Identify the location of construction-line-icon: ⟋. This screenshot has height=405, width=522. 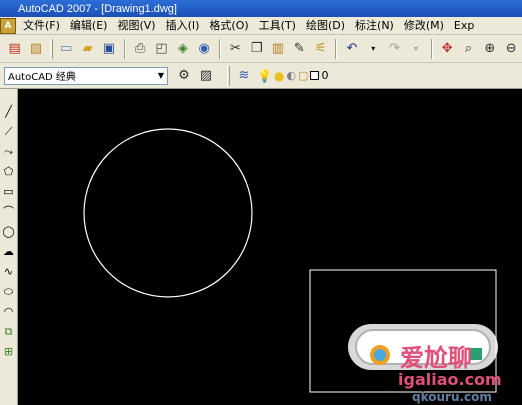
(9, 131).